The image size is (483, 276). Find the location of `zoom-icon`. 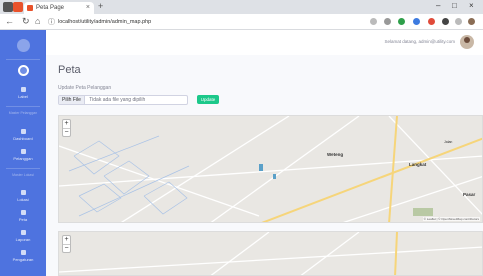

zoom-icon is located at coordinates (373, 21).